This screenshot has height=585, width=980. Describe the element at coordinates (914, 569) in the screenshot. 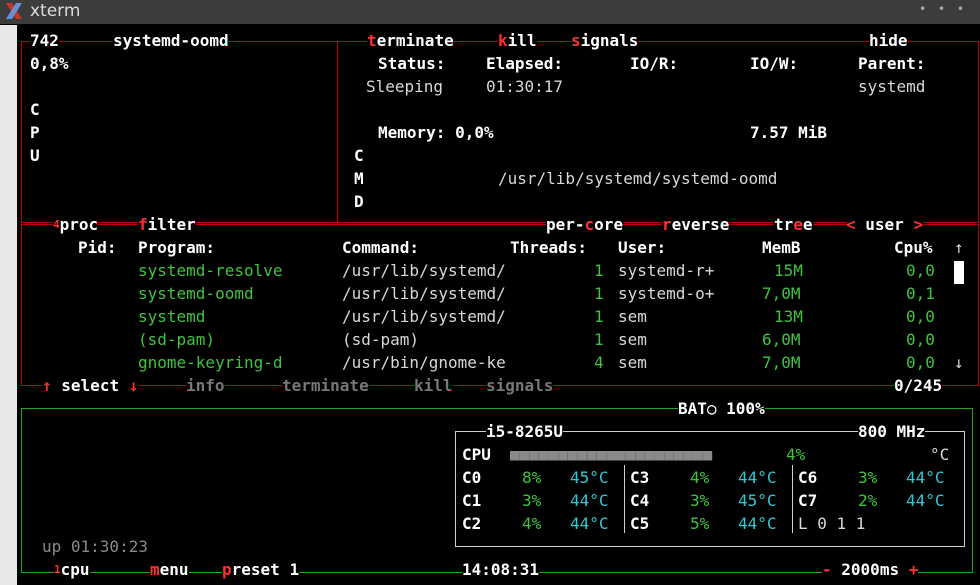

I see `interval-increase: +` at that location.